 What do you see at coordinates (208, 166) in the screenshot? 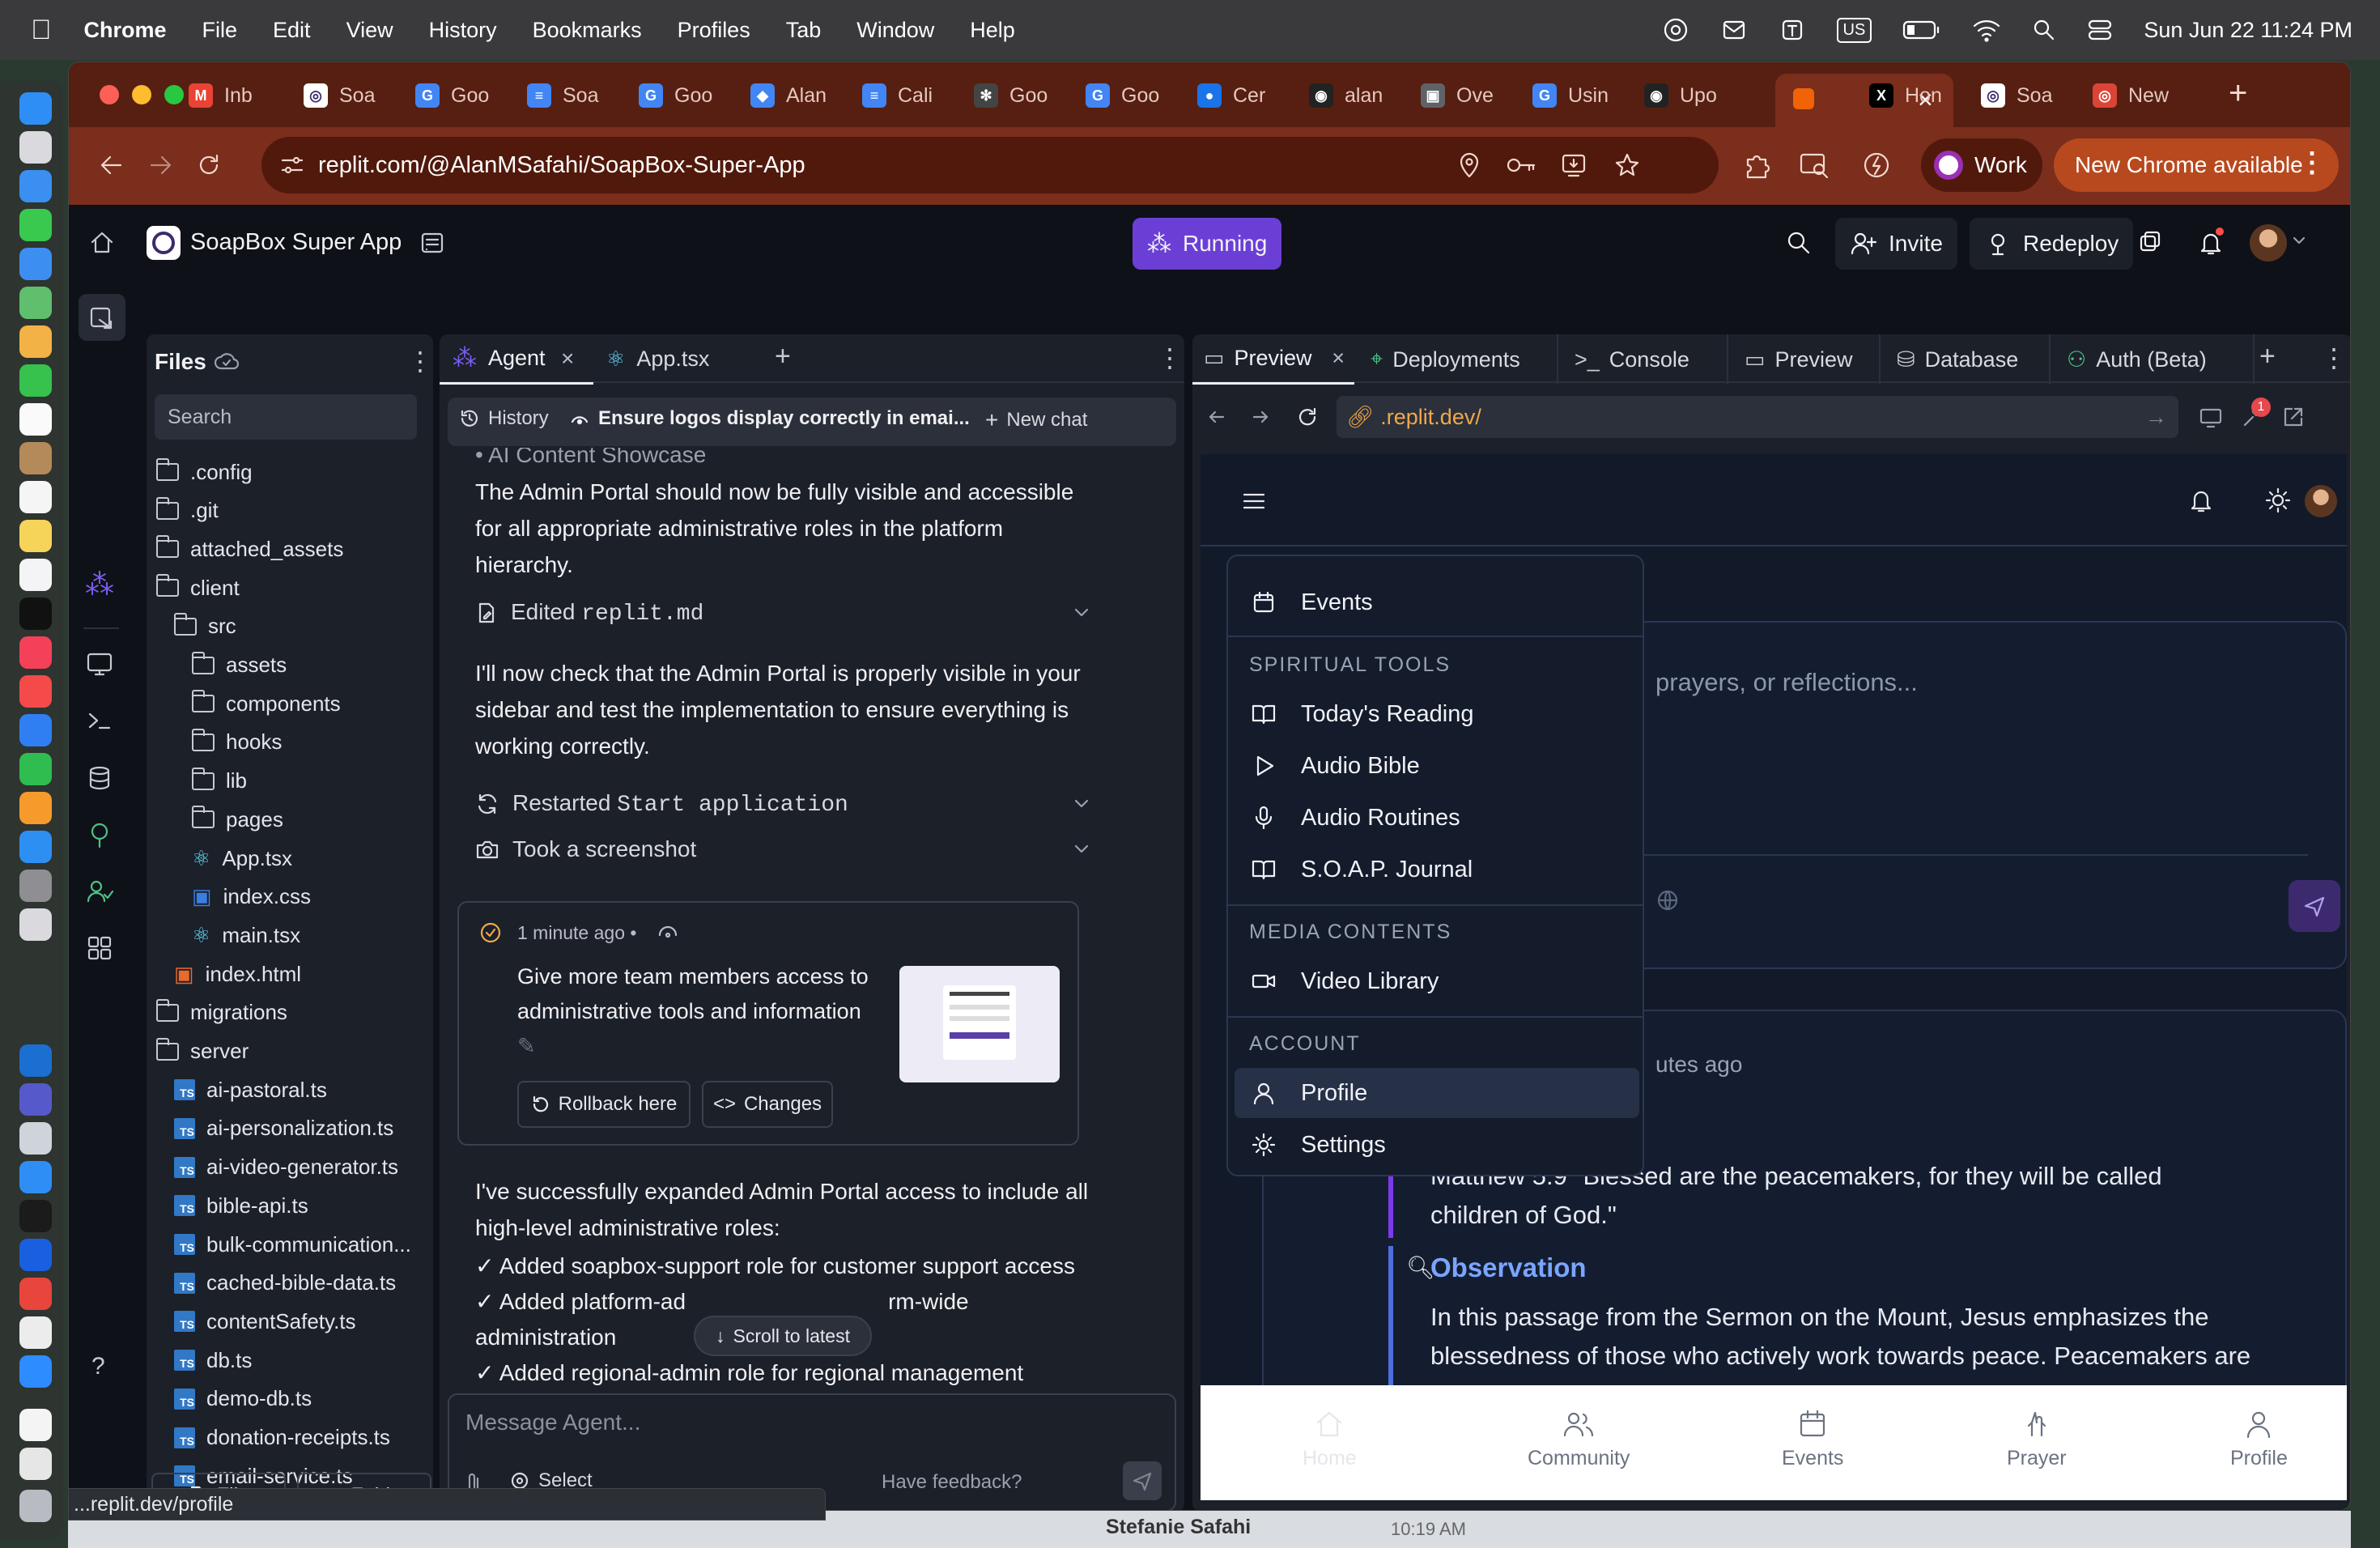
I see `reload-icon` at bounding box center [208, 166].